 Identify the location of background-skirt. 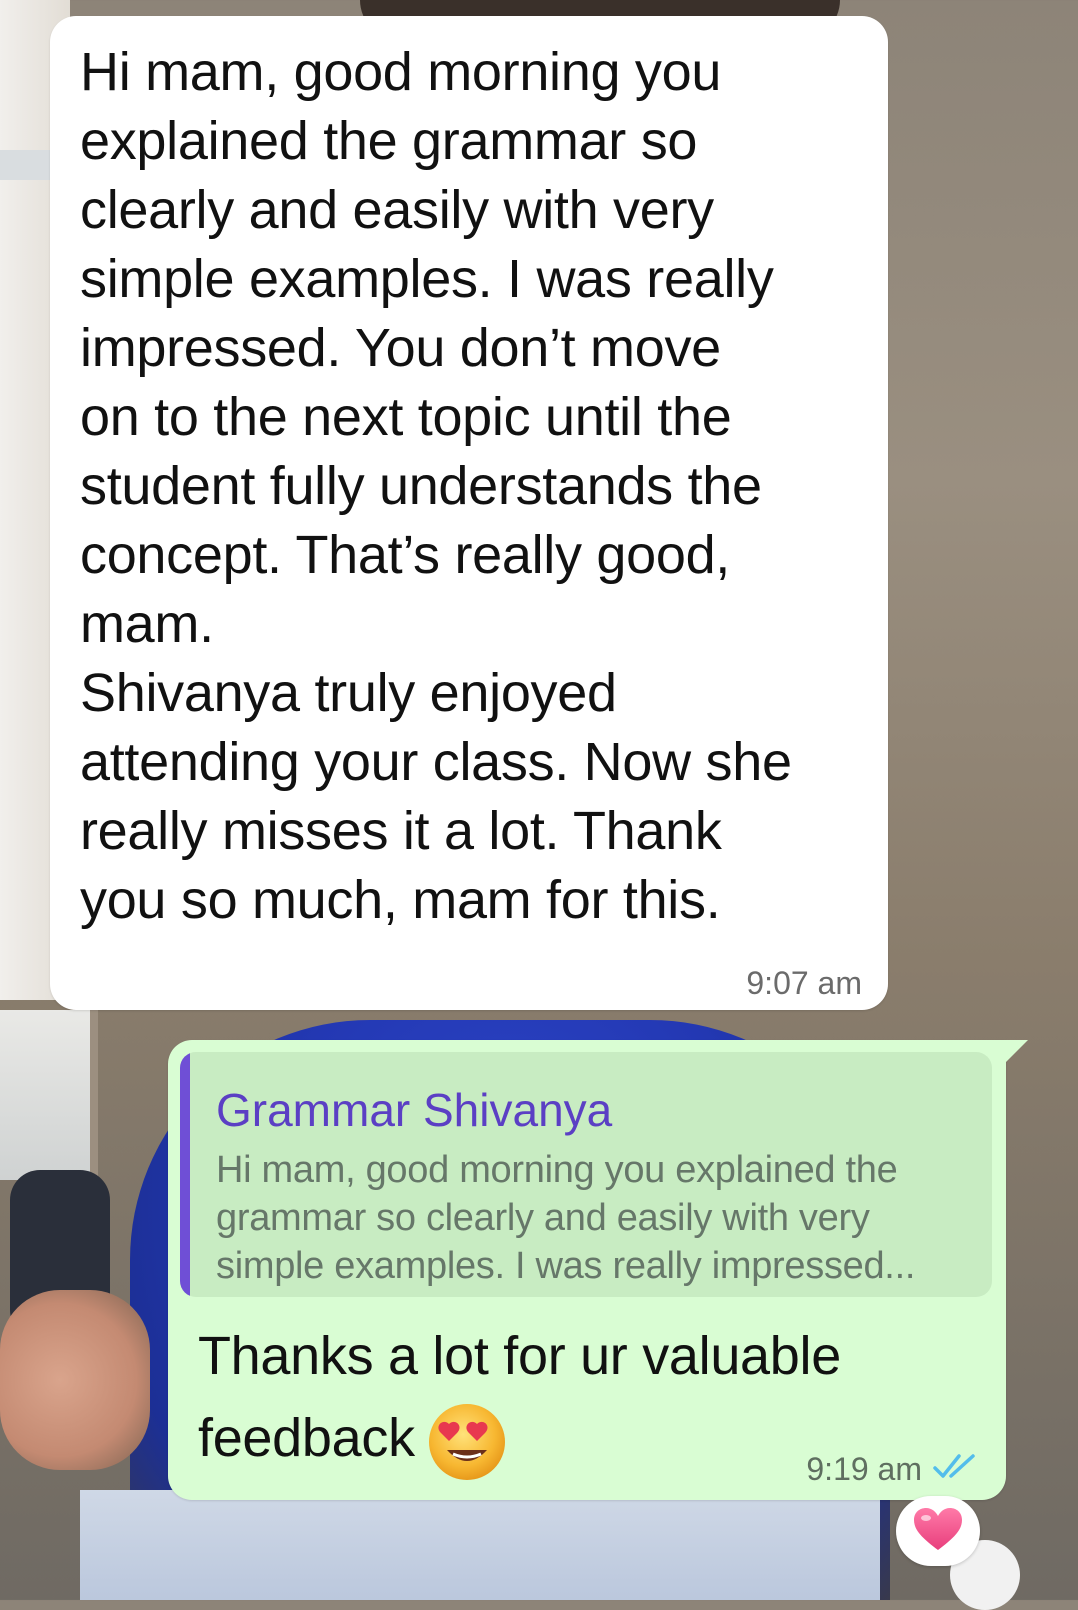
(480, 1545).